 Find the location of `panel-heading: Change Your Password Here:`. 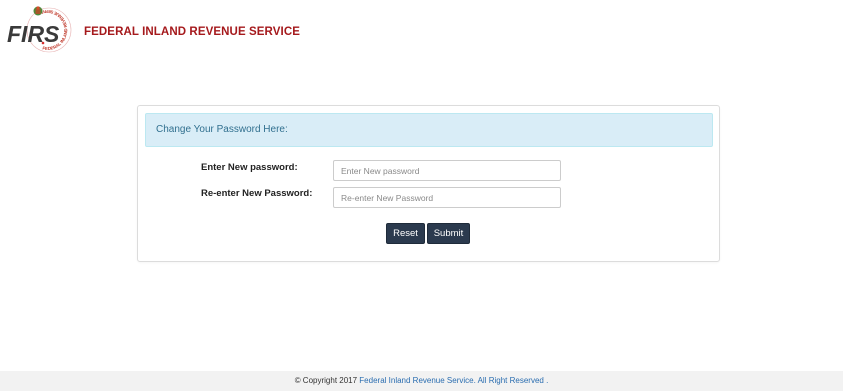

panel-heading: Change Your Password Here: is located at coordinates (429, 130).